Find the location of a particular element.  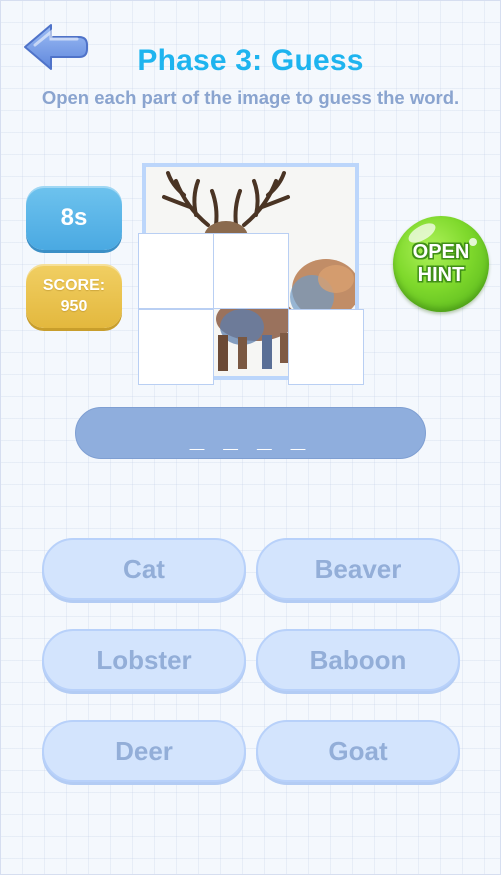

option-button: Goat is located at coordinates (358, 751).